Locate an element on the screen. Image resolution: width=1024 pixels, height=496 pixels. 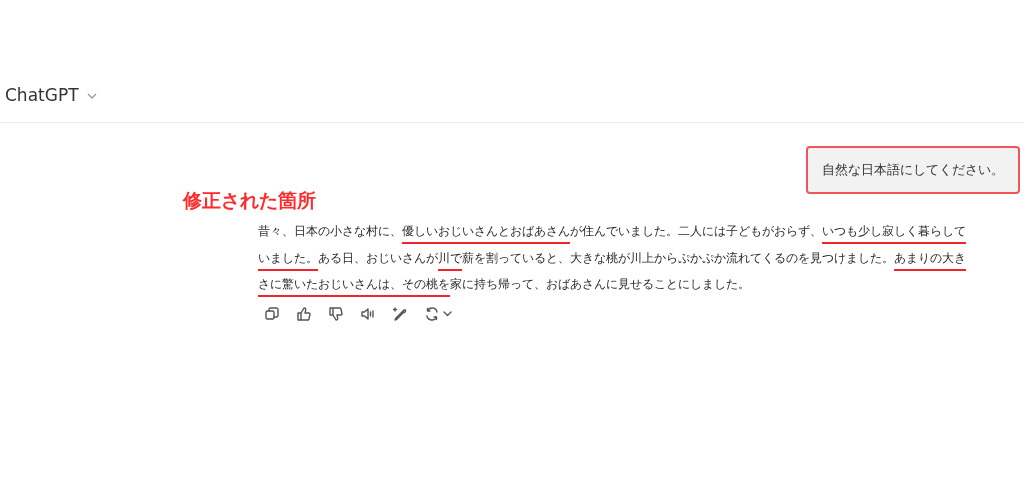
thumbs-up-icon is located at coordinates (304, 313).